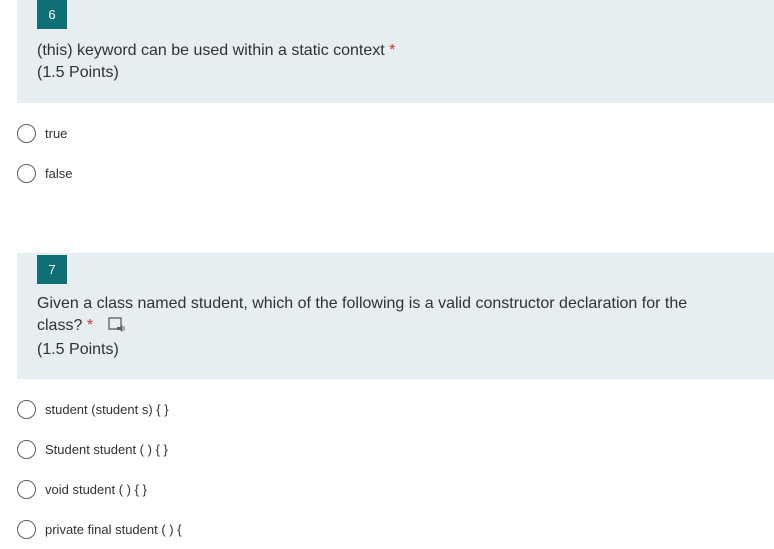  I want to click on immersive-reader-icon, so click(116, 328).